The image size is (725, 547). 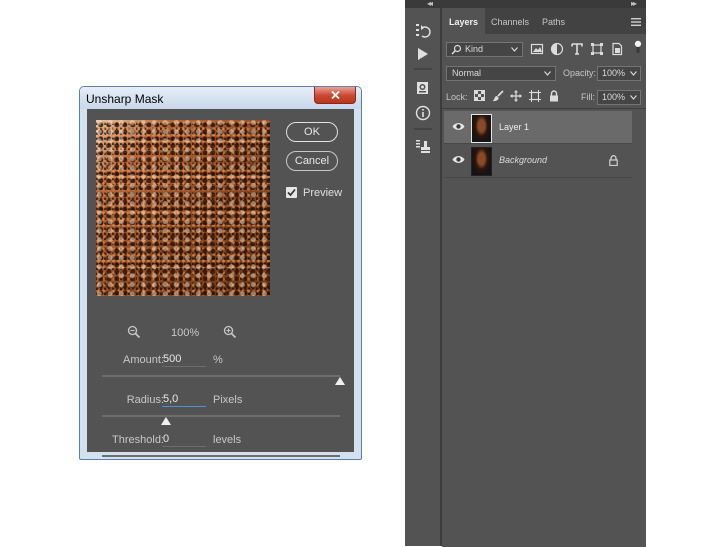 I want to click on actions-tool, so click(x=422, y=54).